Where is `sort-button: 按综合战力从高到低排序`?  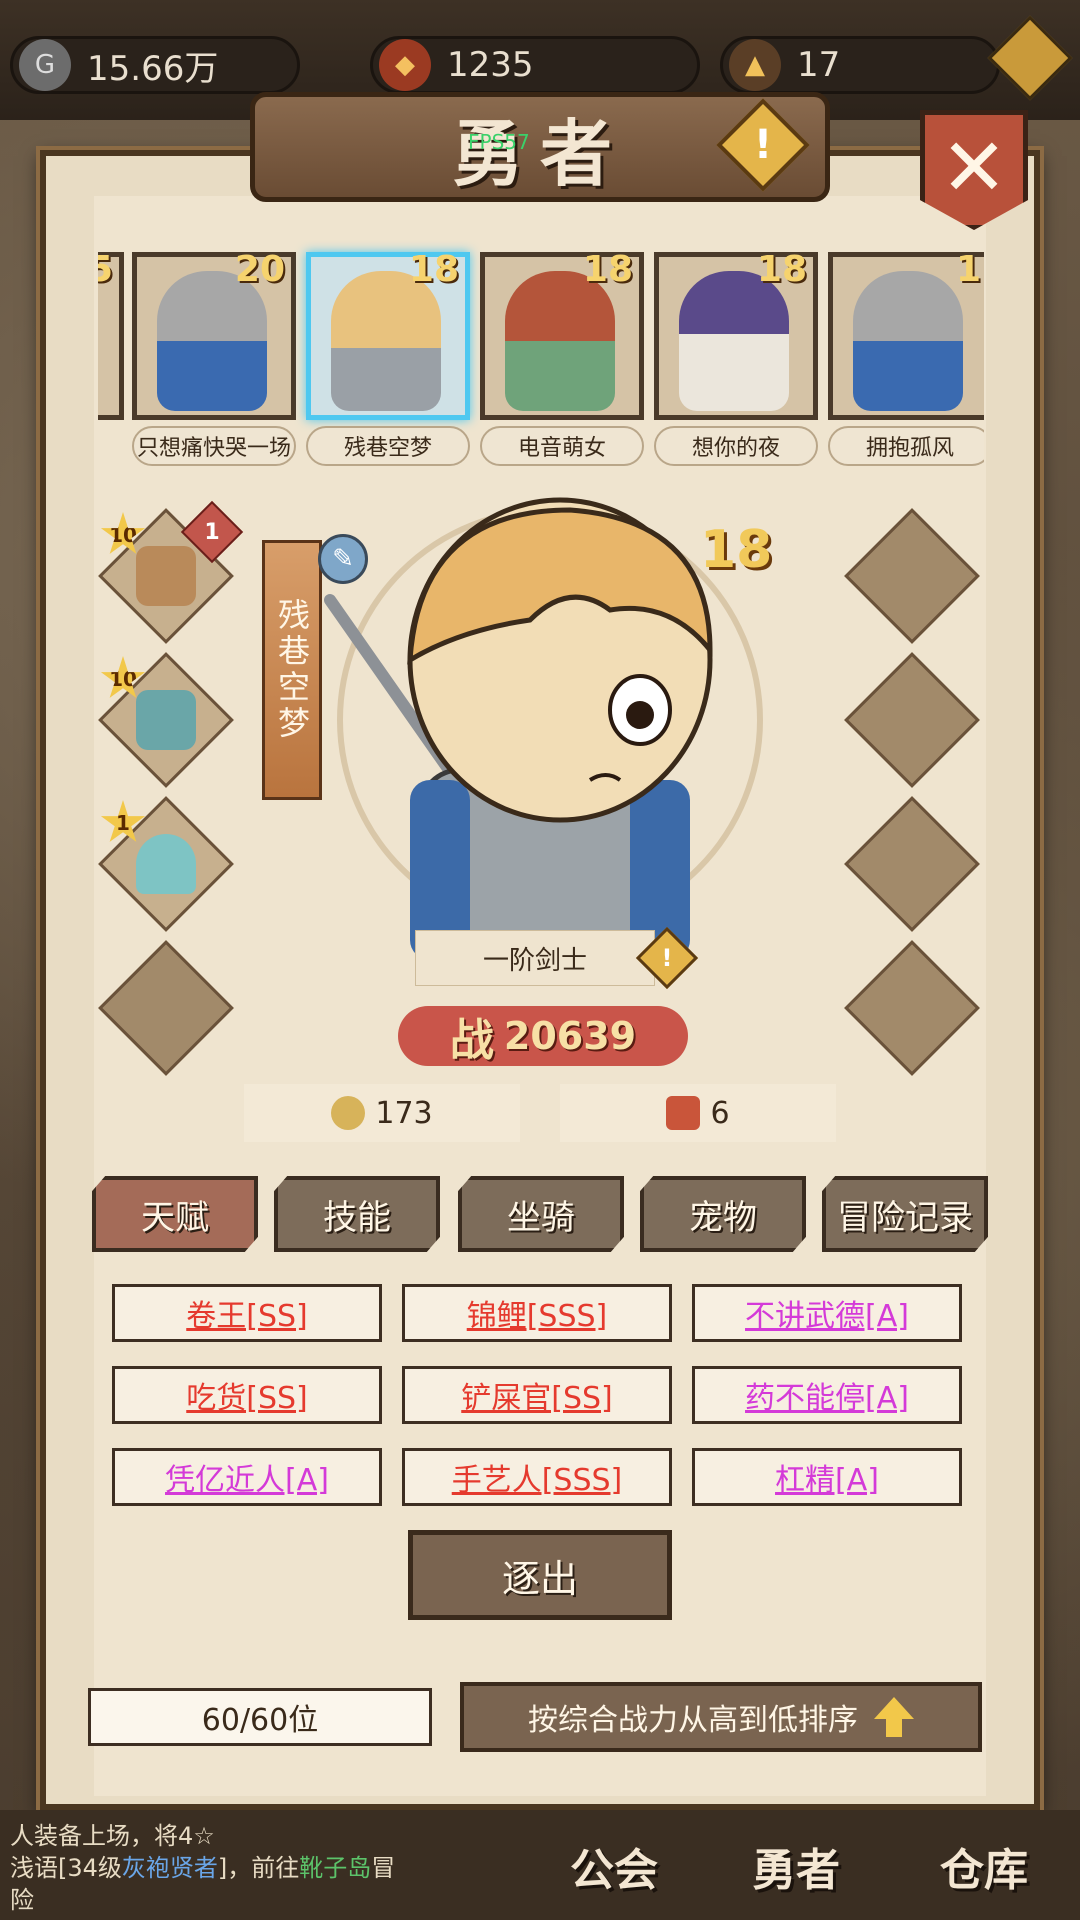 sort-button: 按综合战力从高到低排序 is located at coordinates (721, 1717).